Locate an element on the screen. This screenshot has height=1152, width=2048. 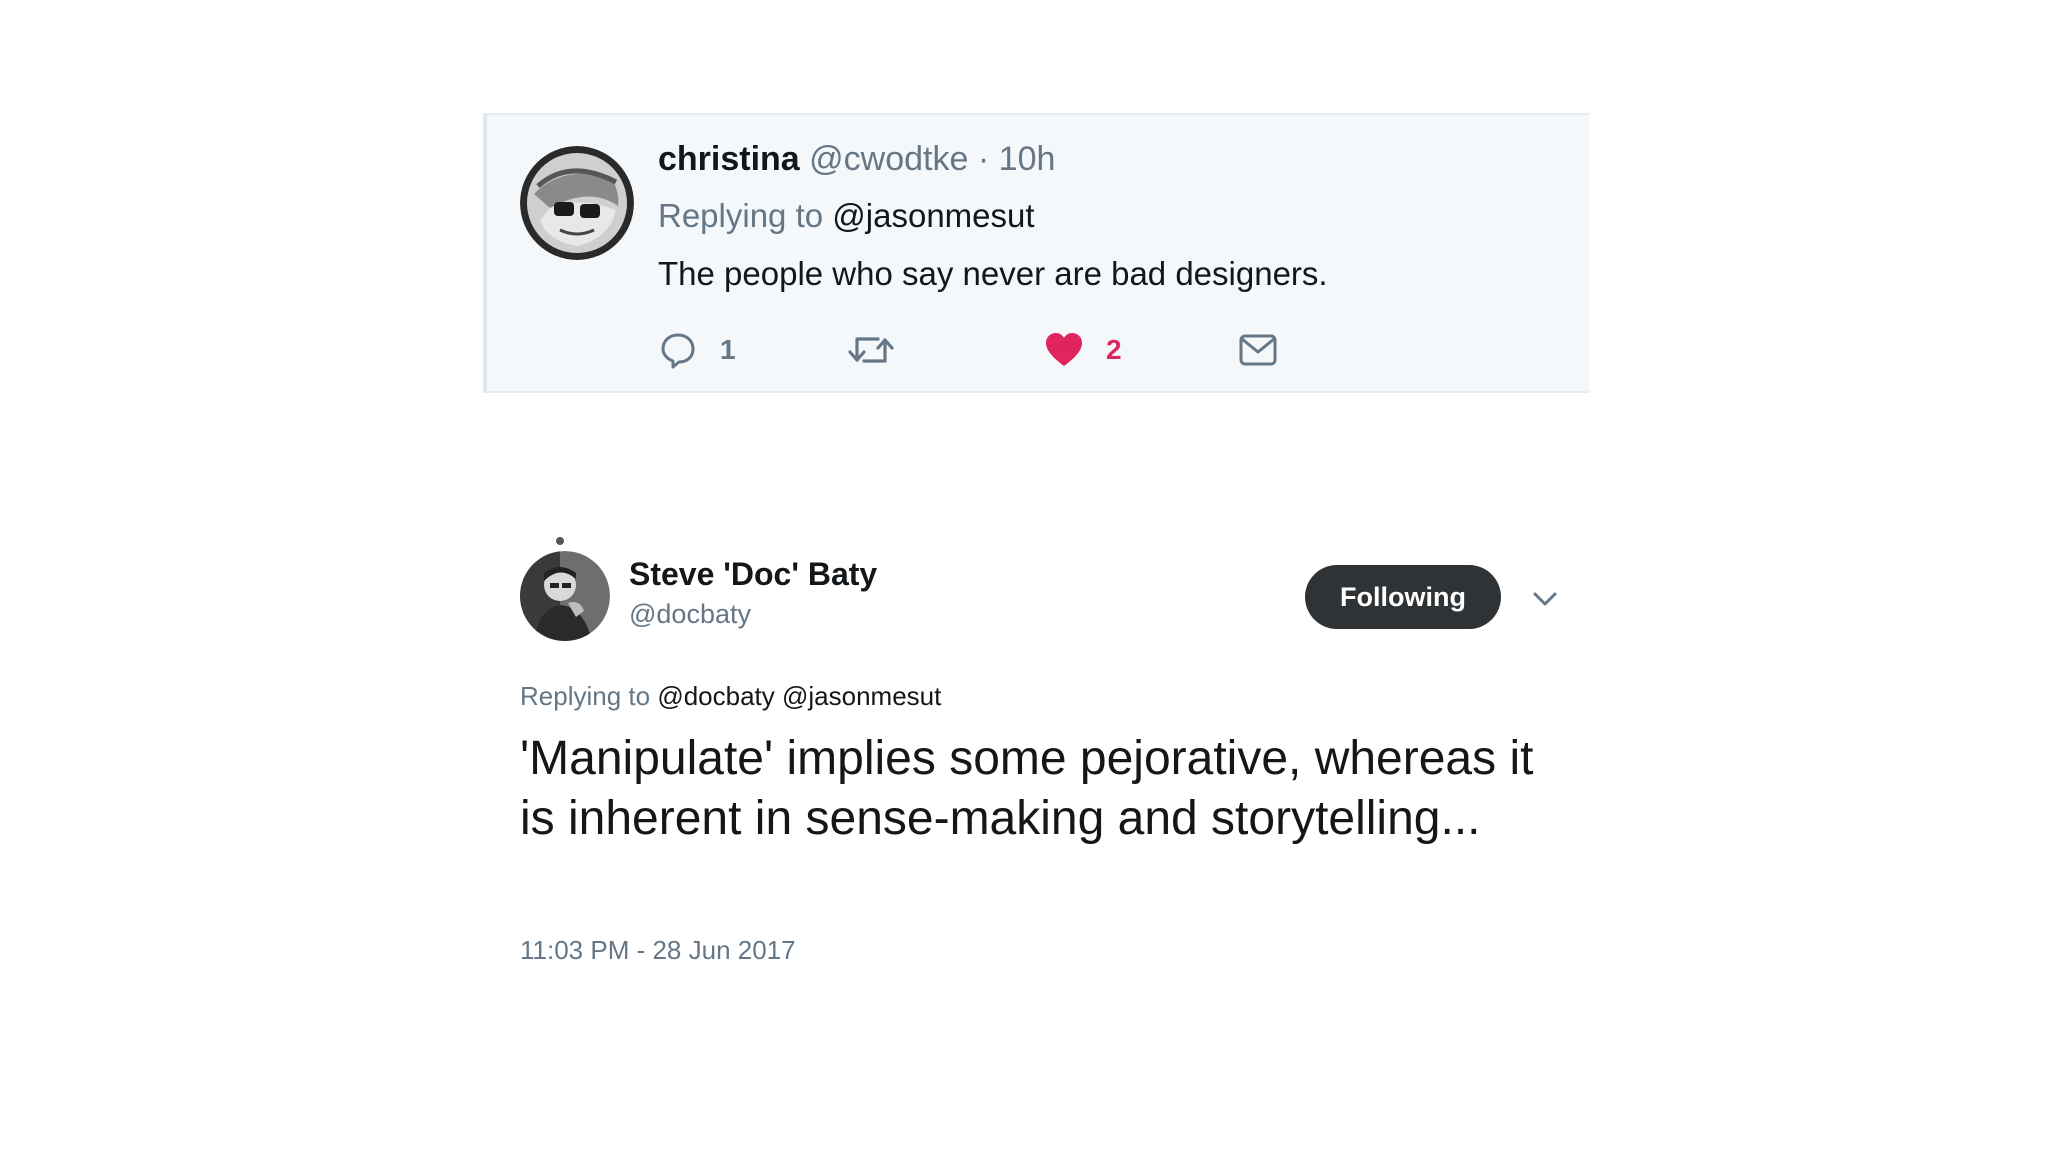
reply-button: 1 is located at coordinates (697, 350).